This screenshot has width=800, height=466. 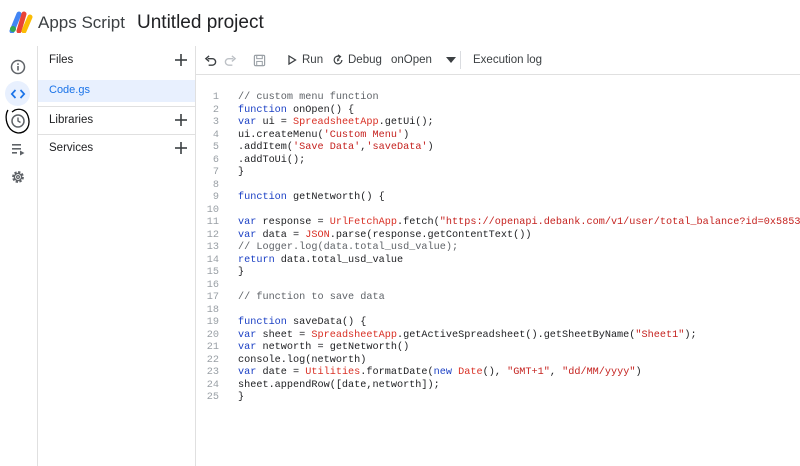 What do you see at coordinates (323, 122) in the screenshot?
I see `code-line: 3 var ui = SpreadsheetApp.getUi();` at bounding box center [323, 122].